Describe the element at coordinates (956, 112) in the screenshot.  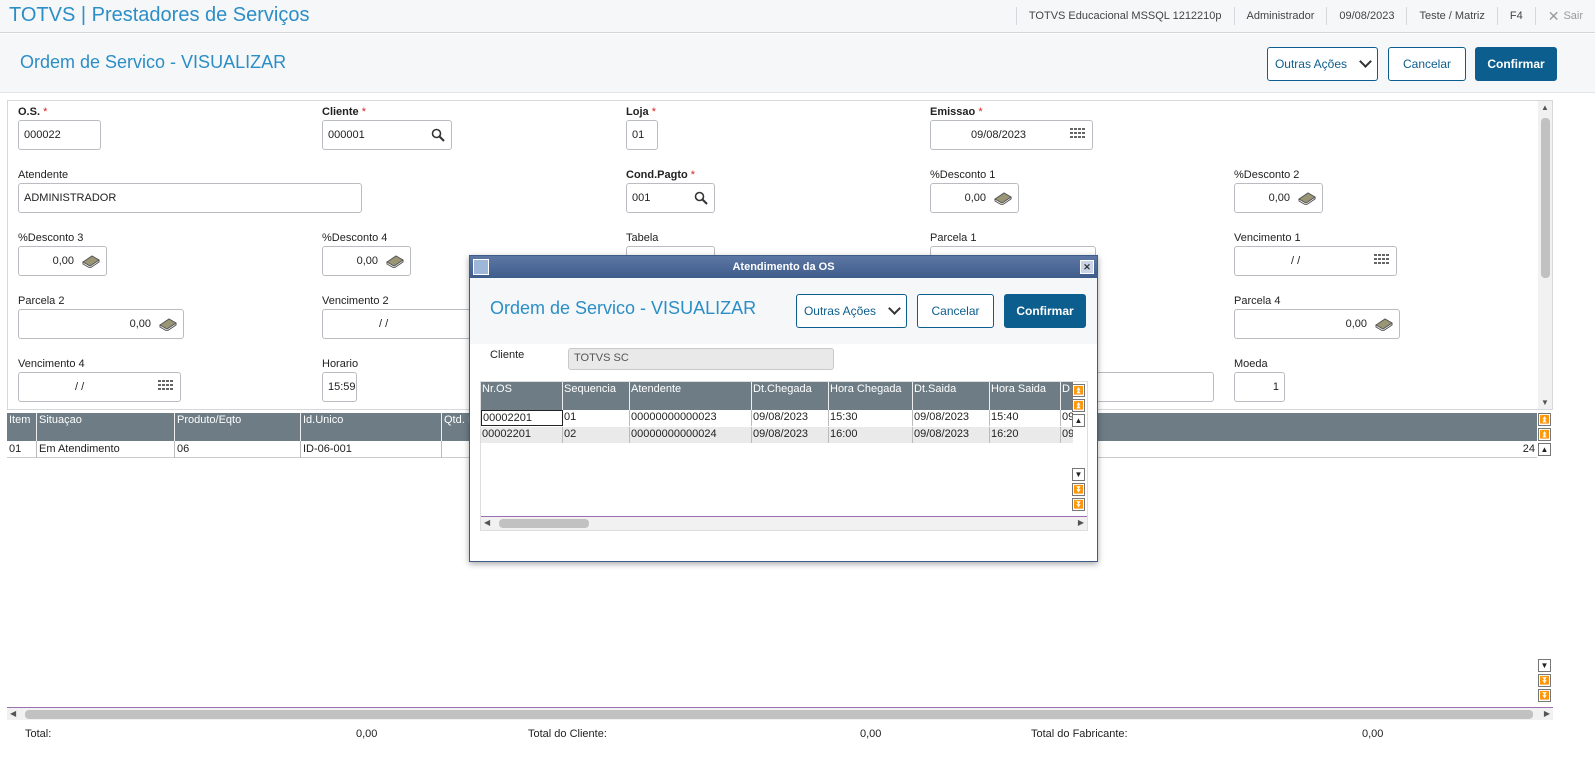
I see `emissao-field: Emissao *` at that location.